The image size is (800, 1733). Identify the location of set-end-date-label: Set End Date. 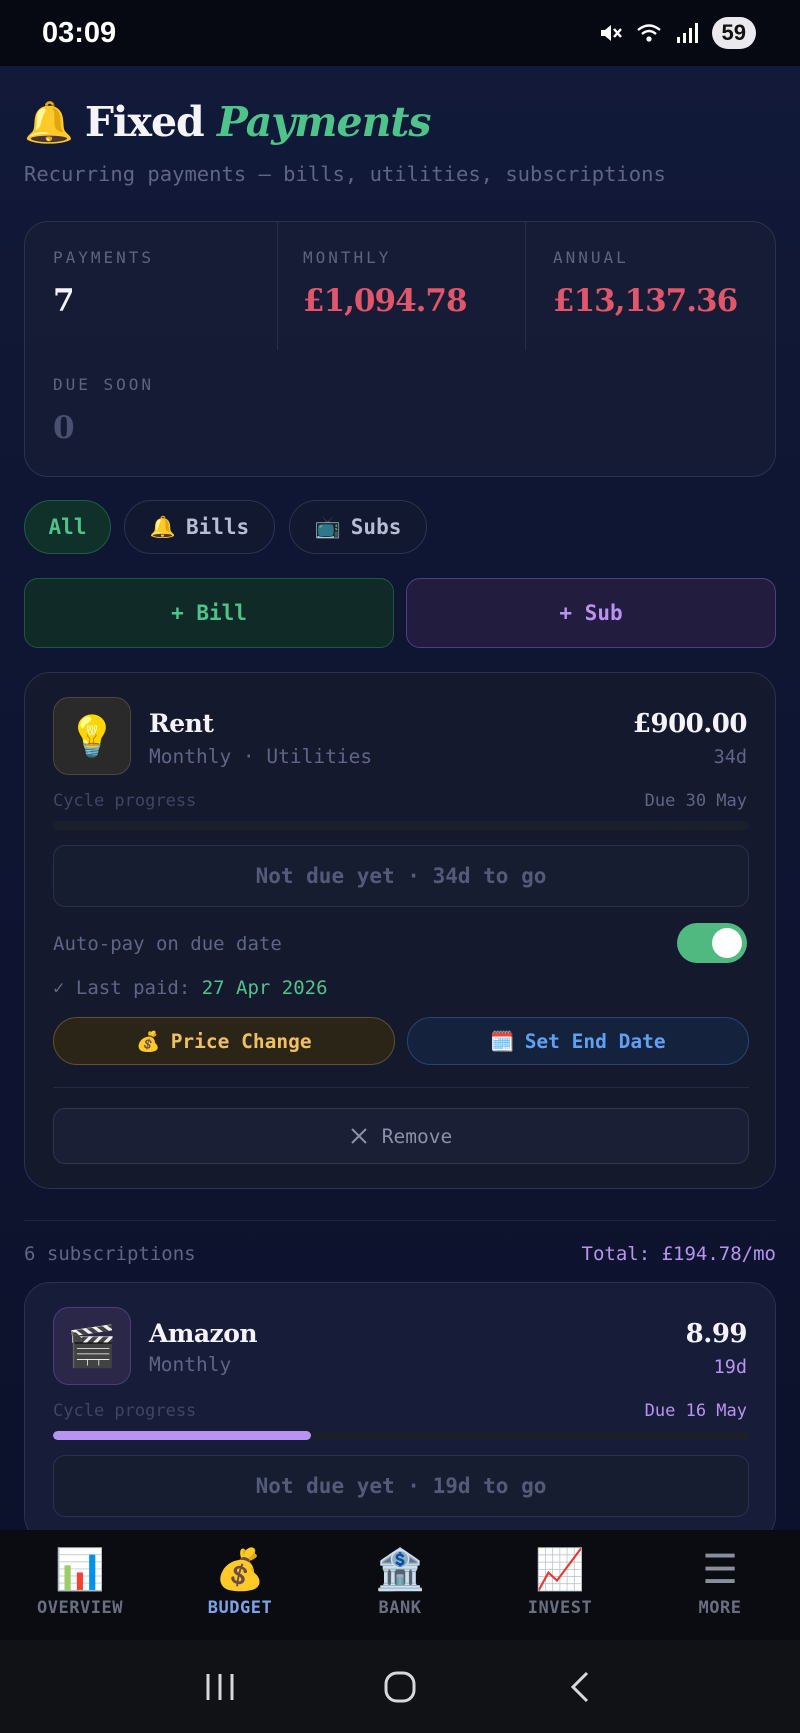
(595, 1041).